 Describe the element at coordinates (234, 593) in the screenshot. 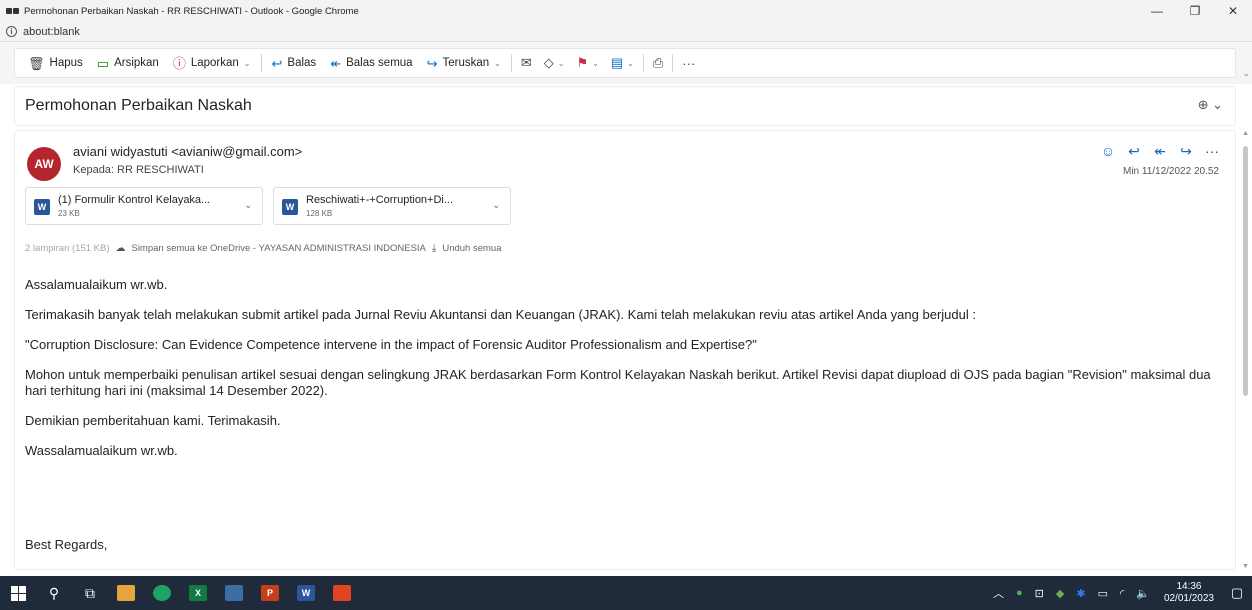

I see `taskbar-app-calculator` at that location.